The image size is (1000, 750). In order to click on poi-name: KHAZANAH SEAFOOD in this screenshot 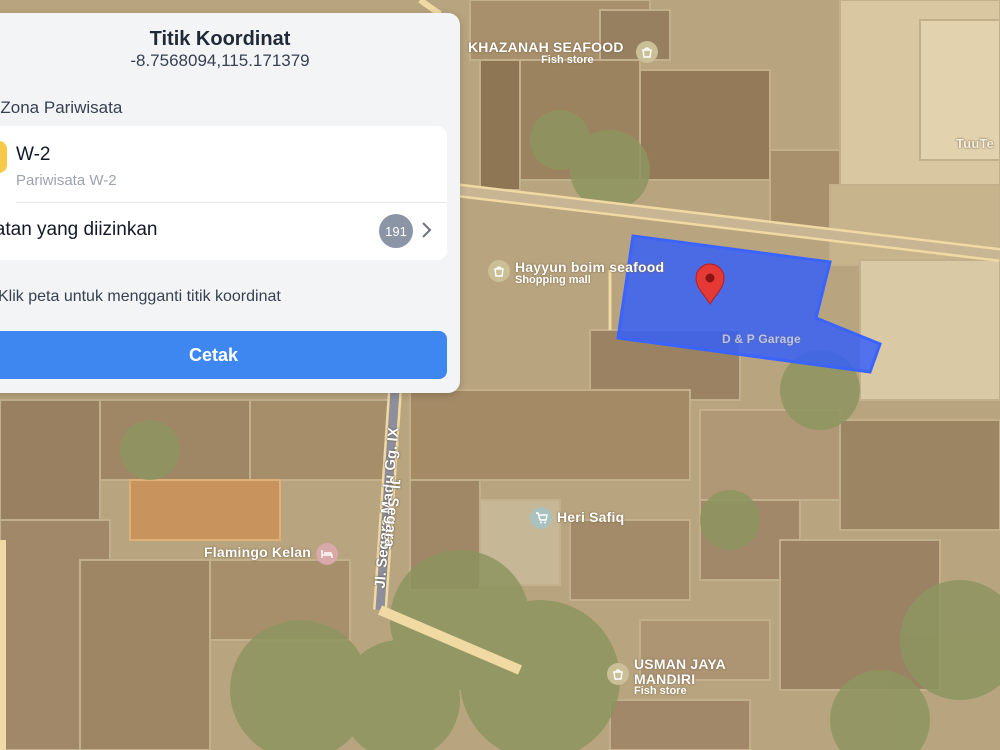, I will do `click(546, 47)`.